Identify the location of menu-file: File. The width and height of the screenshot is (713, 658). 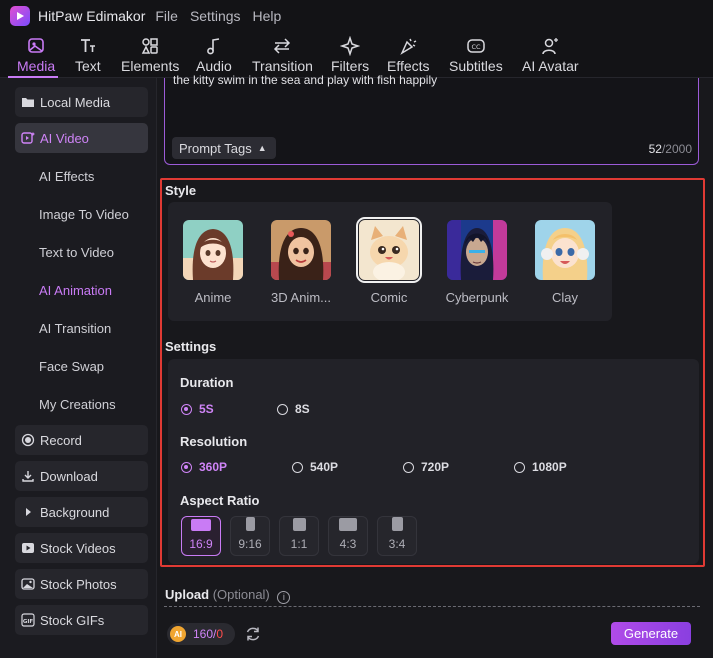
(166, 16).